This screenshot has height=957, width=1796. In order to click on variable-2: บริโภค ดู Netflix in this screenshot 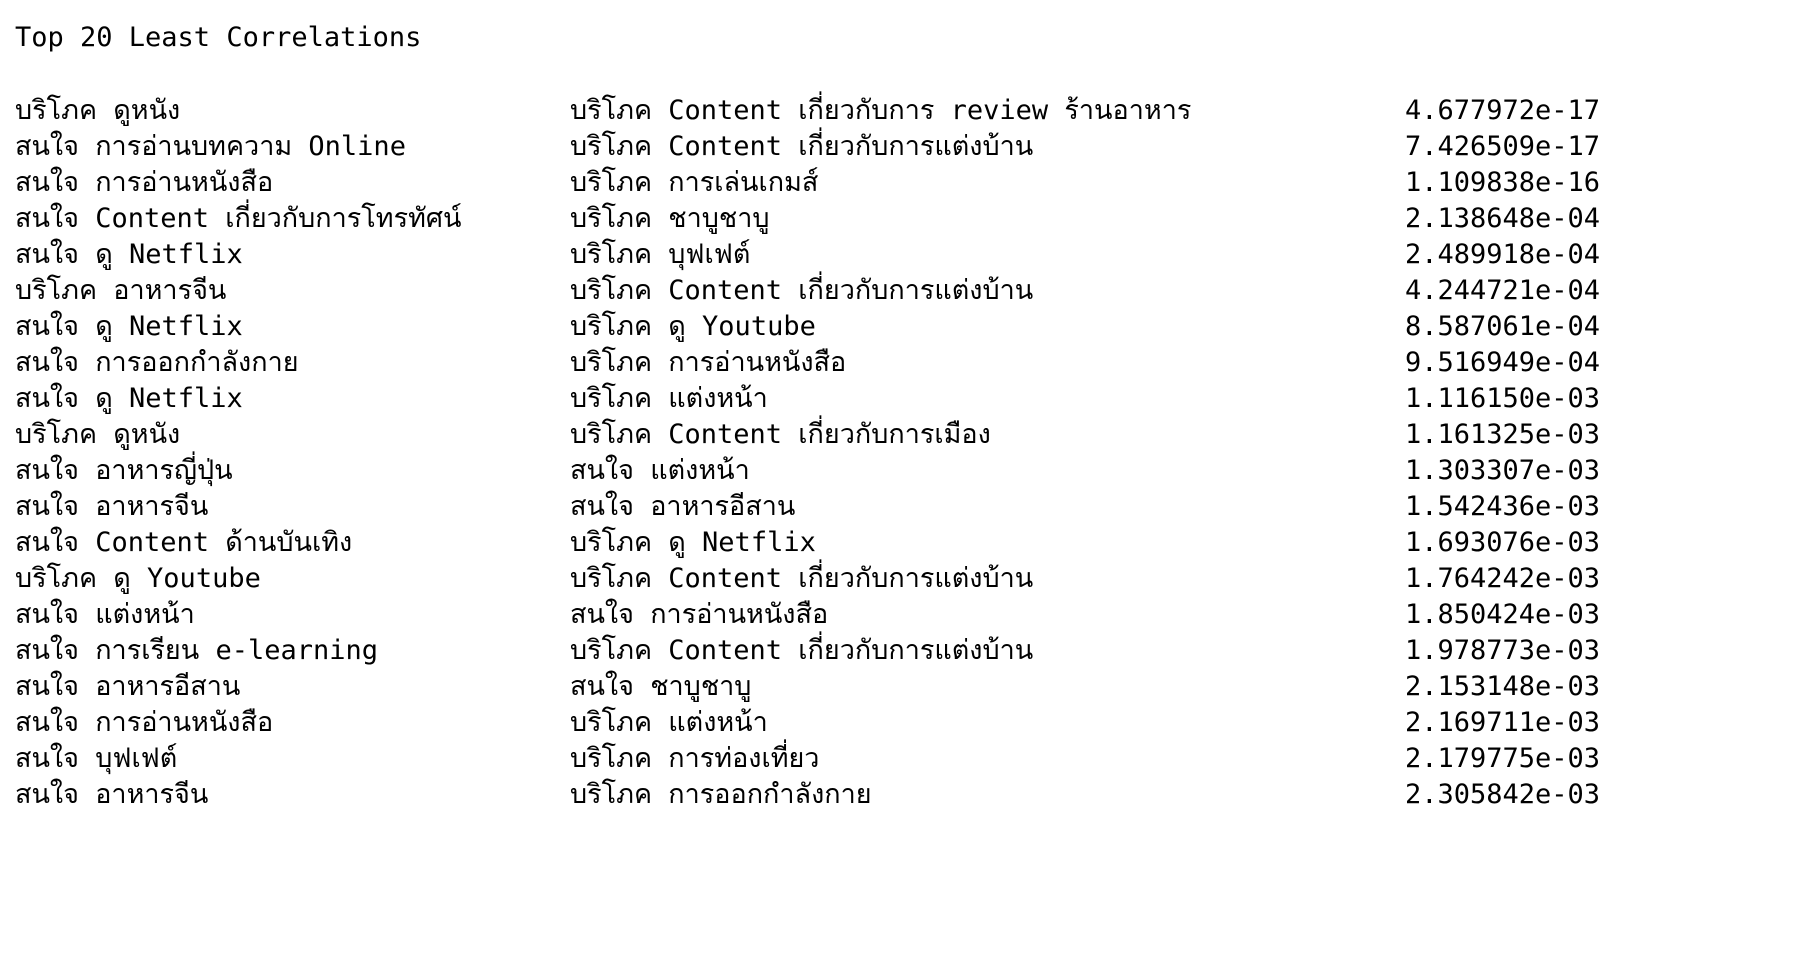, I will do `click(693, 542)`.